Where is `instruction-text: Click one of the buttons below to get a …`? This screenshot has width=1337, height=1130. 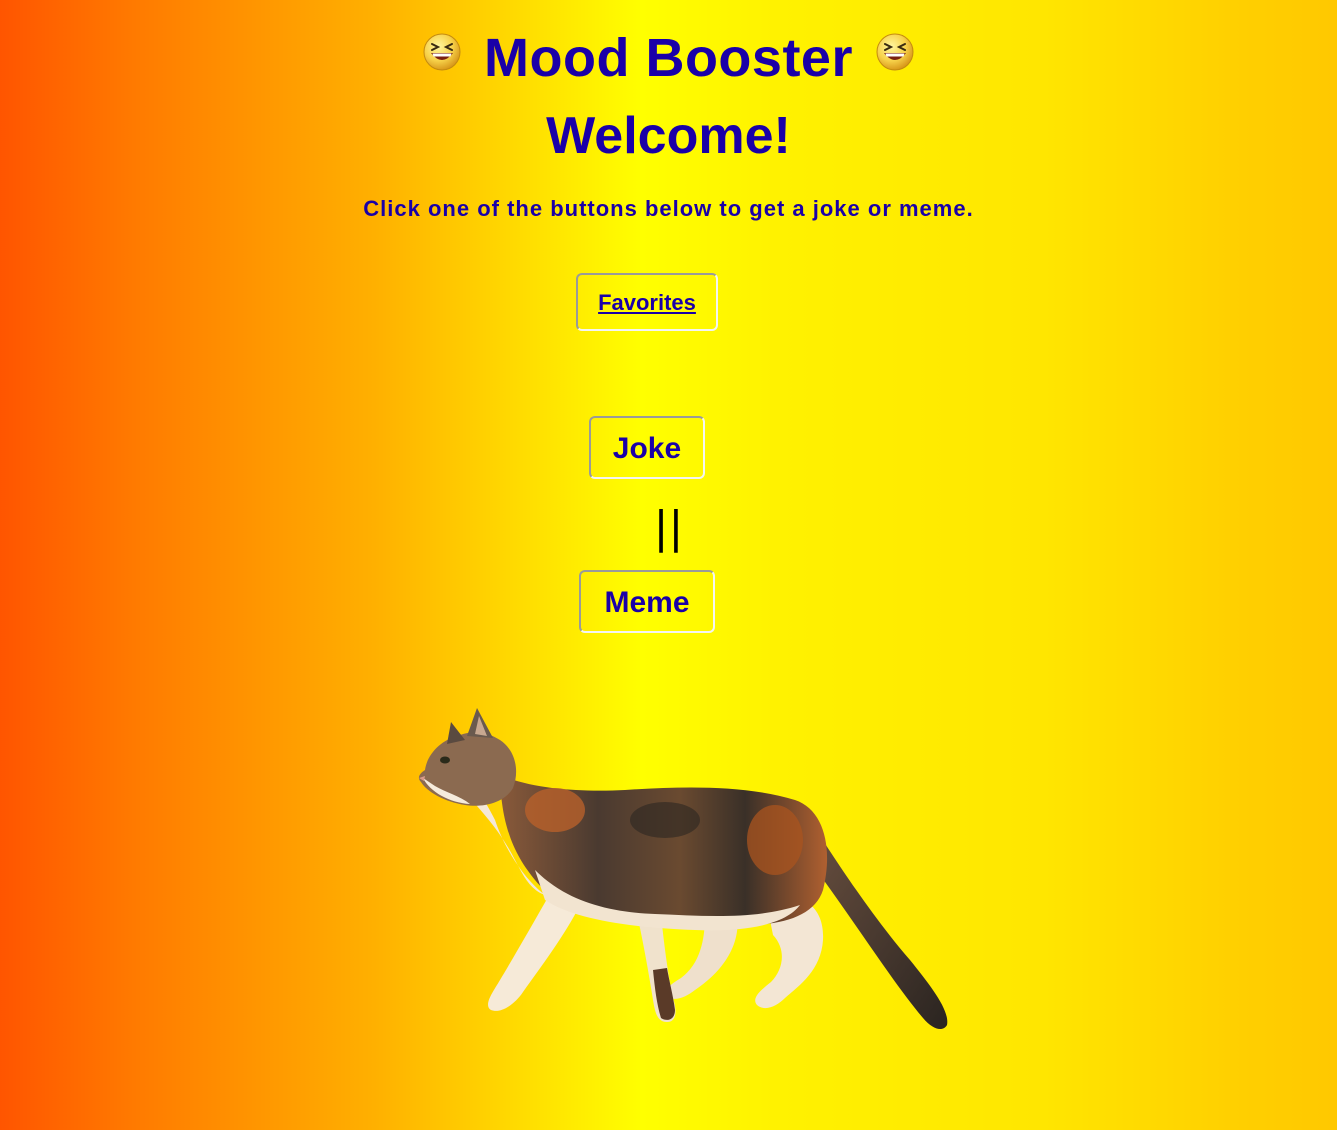
instruction-text: Click one of the buttons below to get a … is located at coordinates (668, 208).